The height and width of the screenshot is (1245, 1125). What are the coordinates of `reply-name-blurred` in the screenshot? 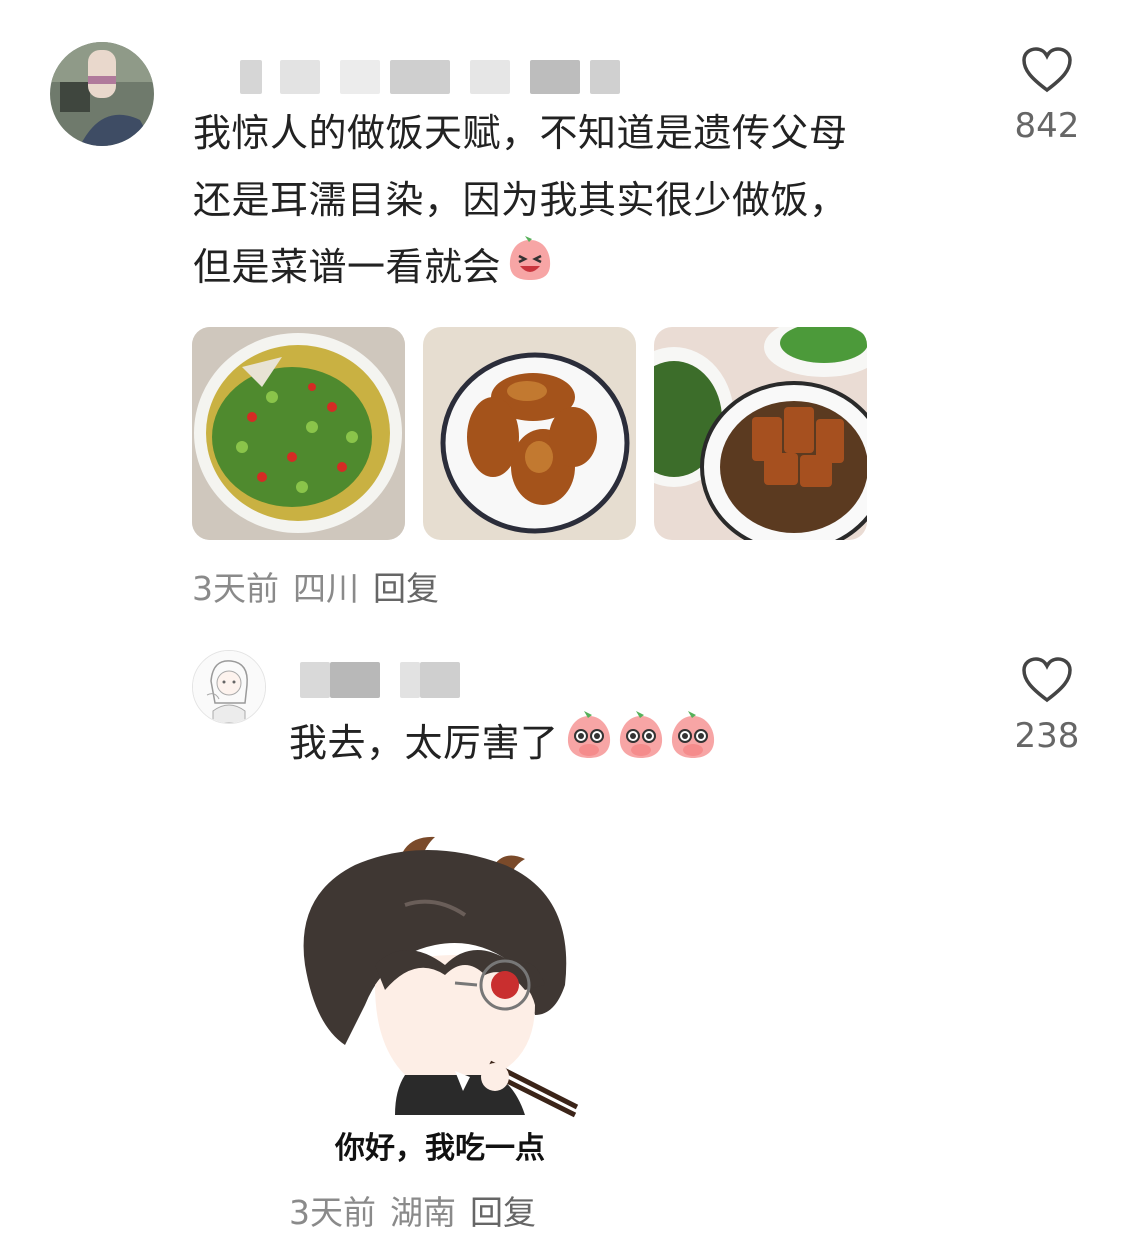 It's located at (380, 680).